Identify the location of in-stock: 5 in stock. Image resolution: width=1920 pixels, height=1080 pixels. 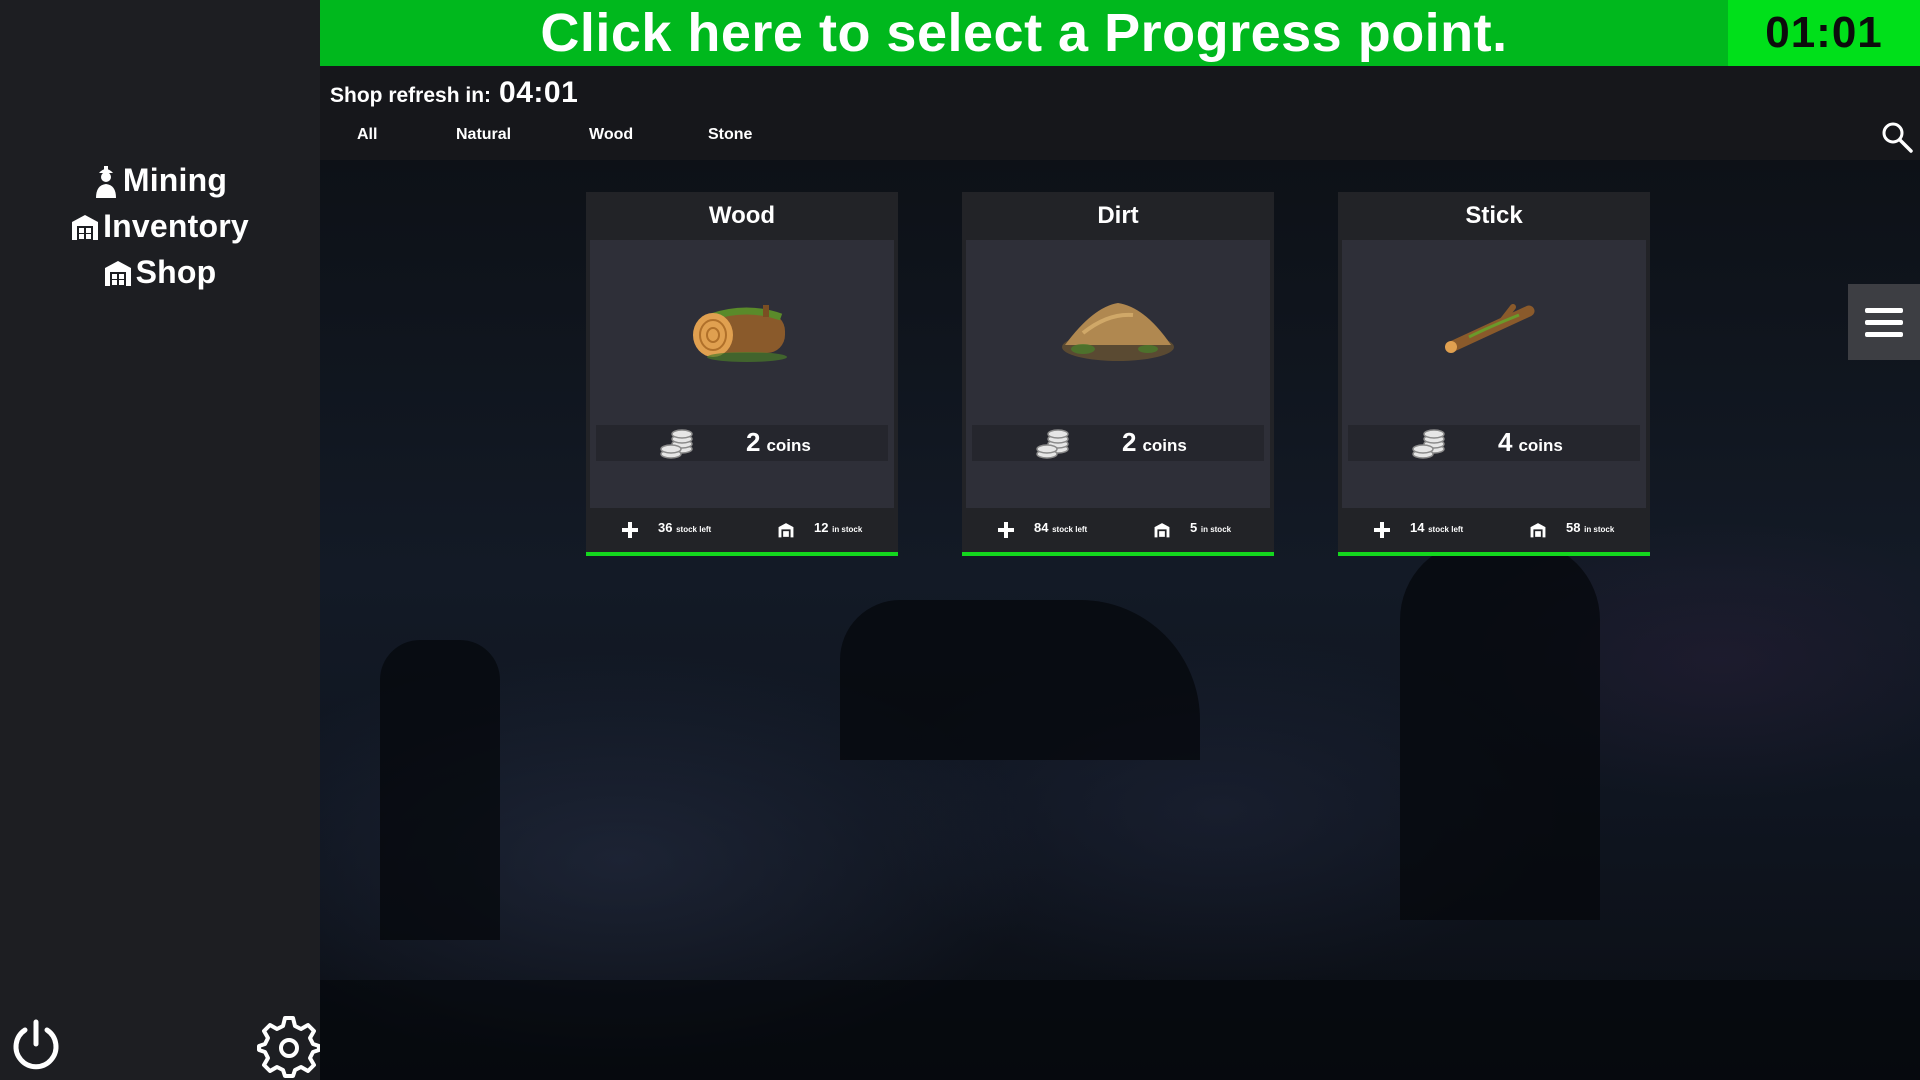
(1210, 527).